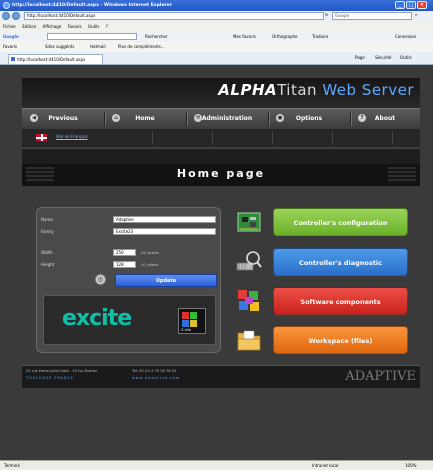 Image resolution: width=433 pixels, height=470 pixels. I want to click on footer-phone: Tel: 33 (0) 4 79 26 76 00, so click(154, 371).